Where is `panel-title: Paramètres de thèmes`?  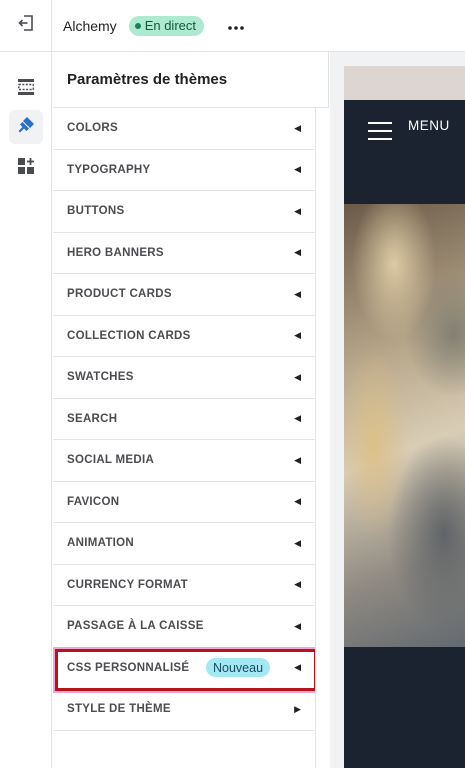 panel-title: Paramètres de thèmes is located at coordinates (190, 80).